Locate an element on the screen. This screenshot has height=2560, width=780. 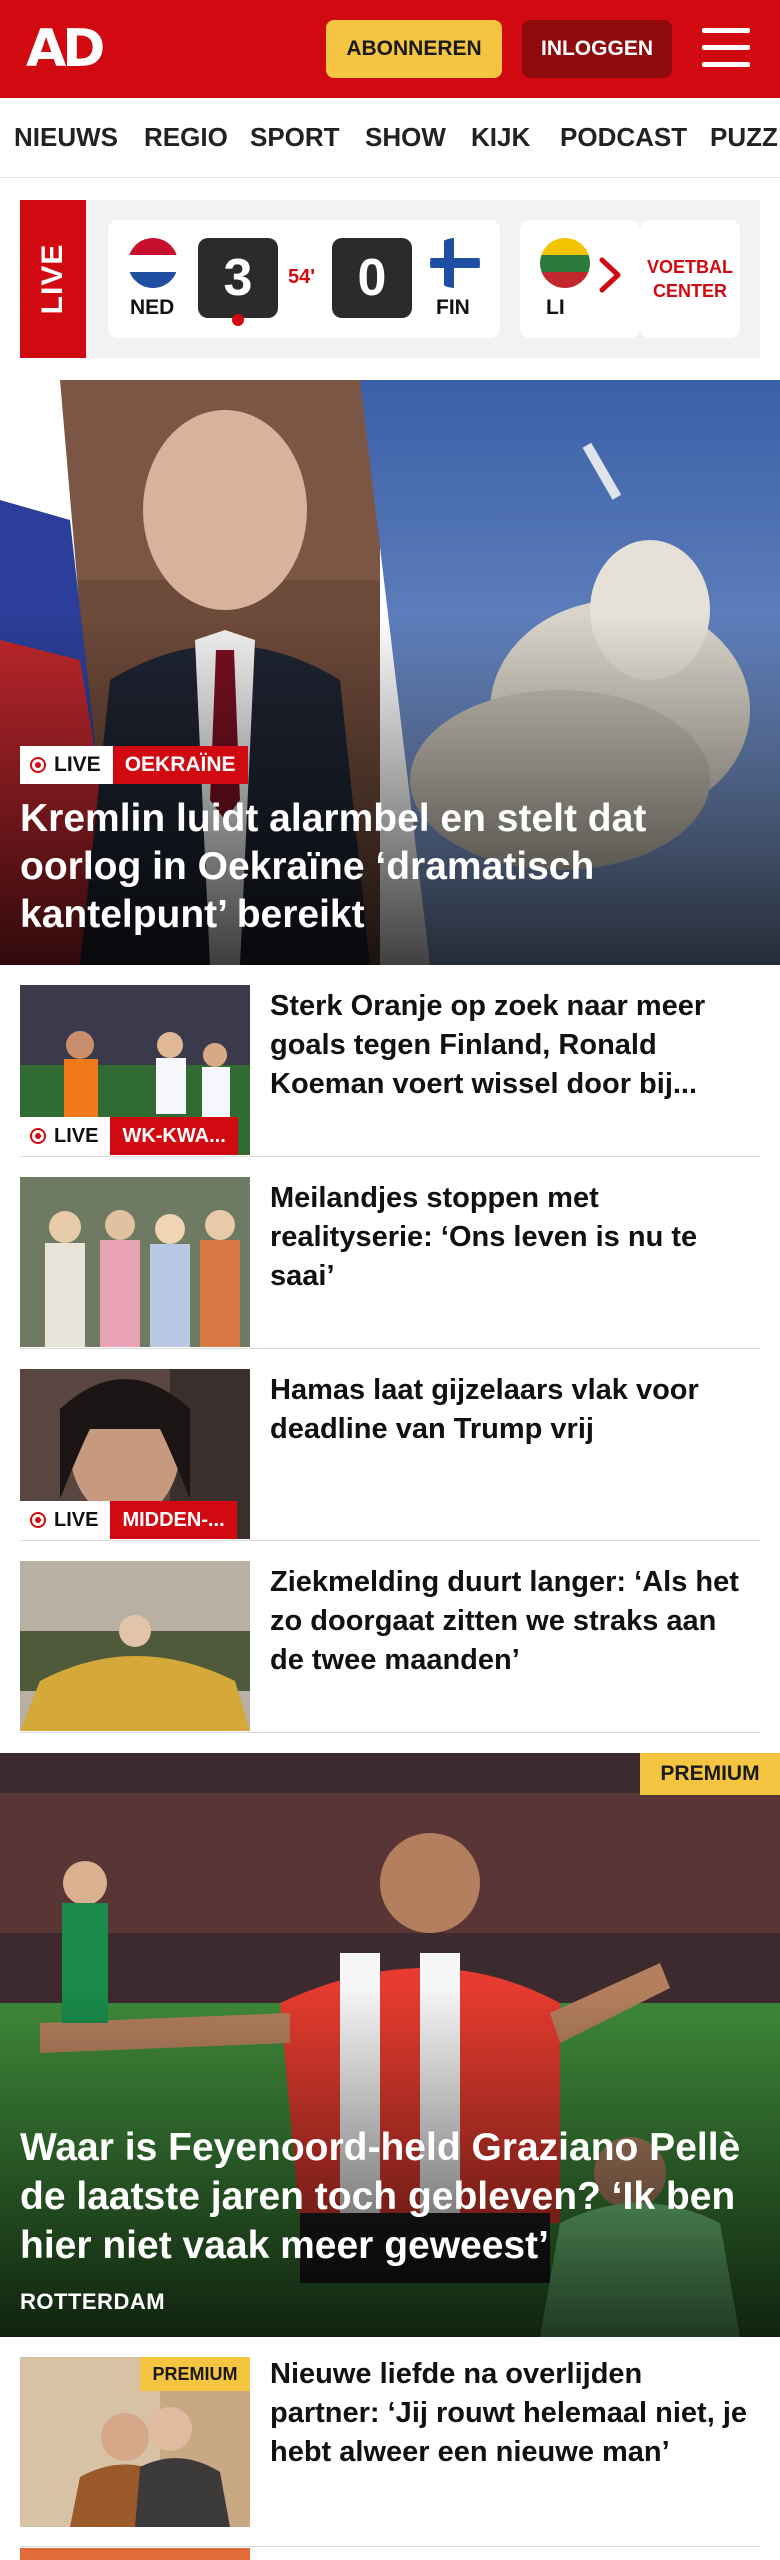
nav-item-nieuws: NIEUWS is located at coordinates (66, 137).